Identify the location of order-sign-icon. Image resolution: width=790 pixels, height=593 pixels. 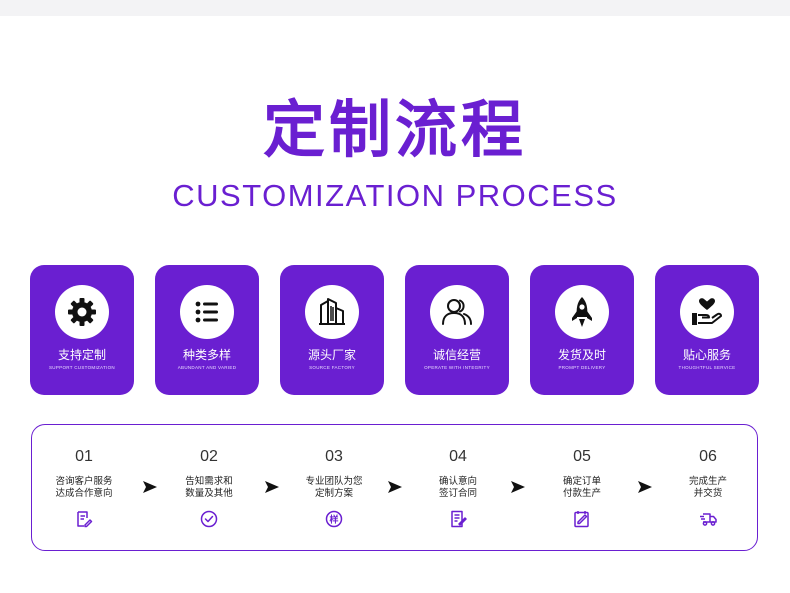
(582, 519).